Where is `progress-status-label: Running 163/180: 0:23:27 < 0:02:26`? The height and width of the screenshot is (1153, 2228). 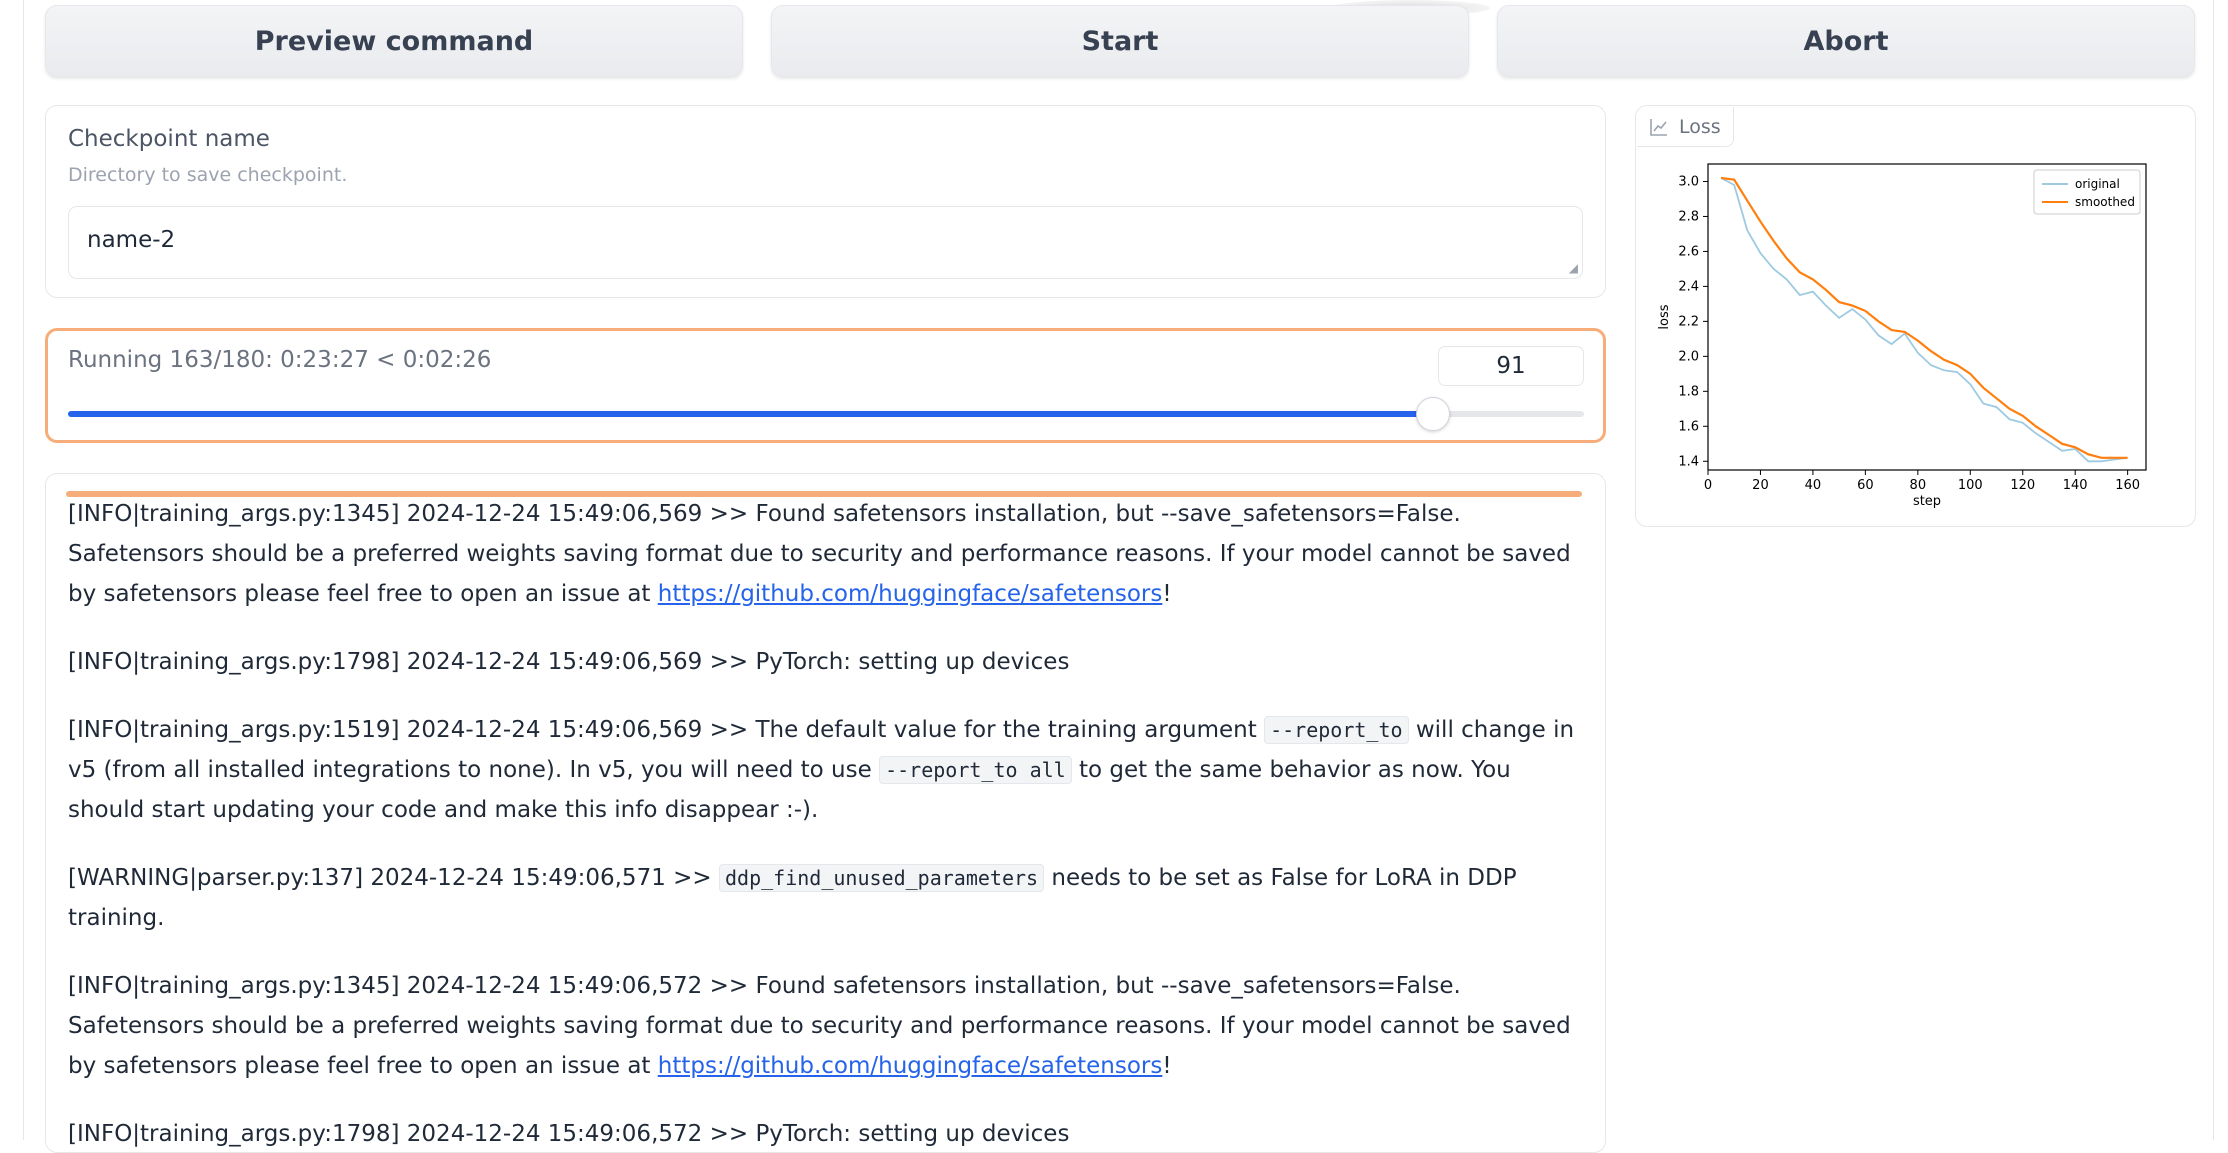 progress-status-label: Running 163/180: 0:23:27 < 0:02:26 is located at coordinates (280, 360).